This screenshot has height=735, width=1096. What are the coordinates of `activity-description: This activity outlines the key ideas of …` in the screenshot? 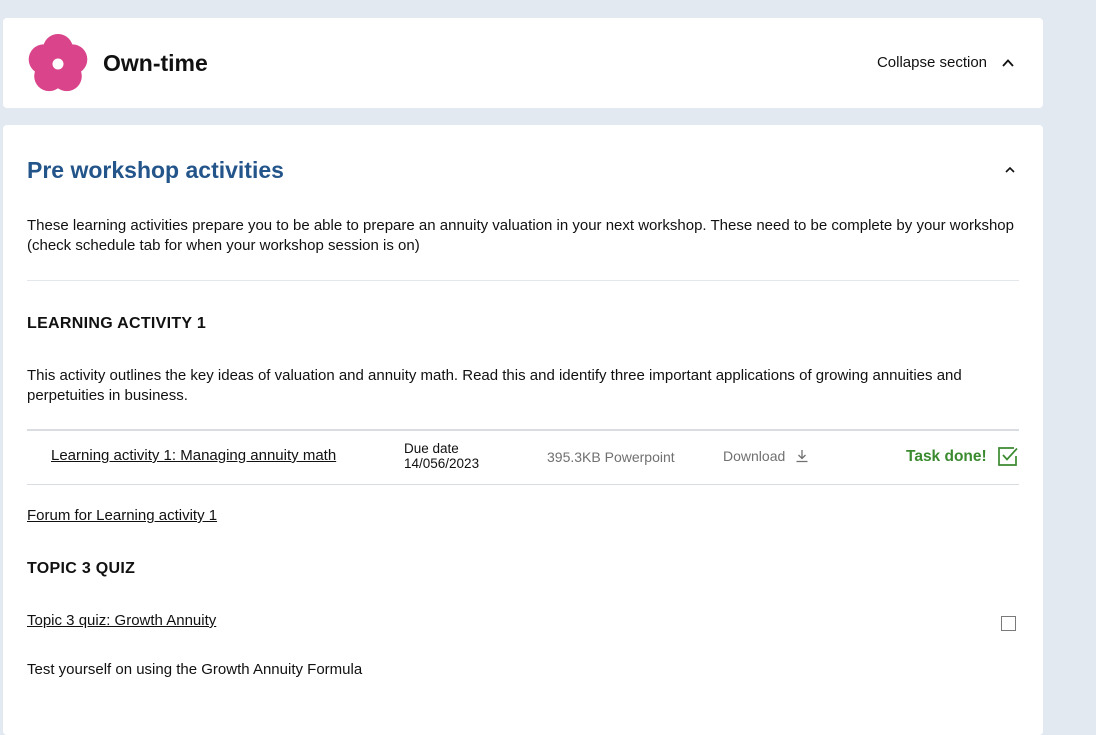 It's located at (494, 385).